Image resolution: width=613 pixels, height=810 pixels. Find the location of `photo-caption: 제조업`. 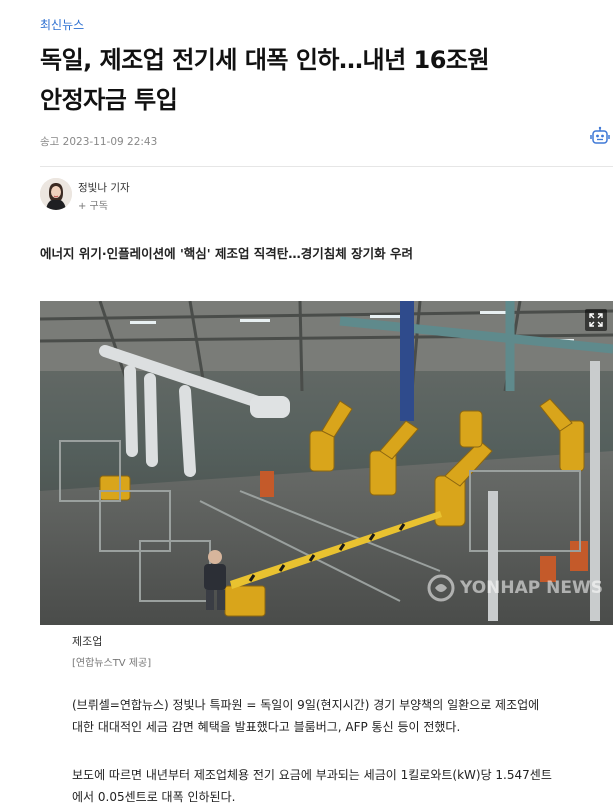

photo-caption: 제조업 is located at coordinates (87, 641).